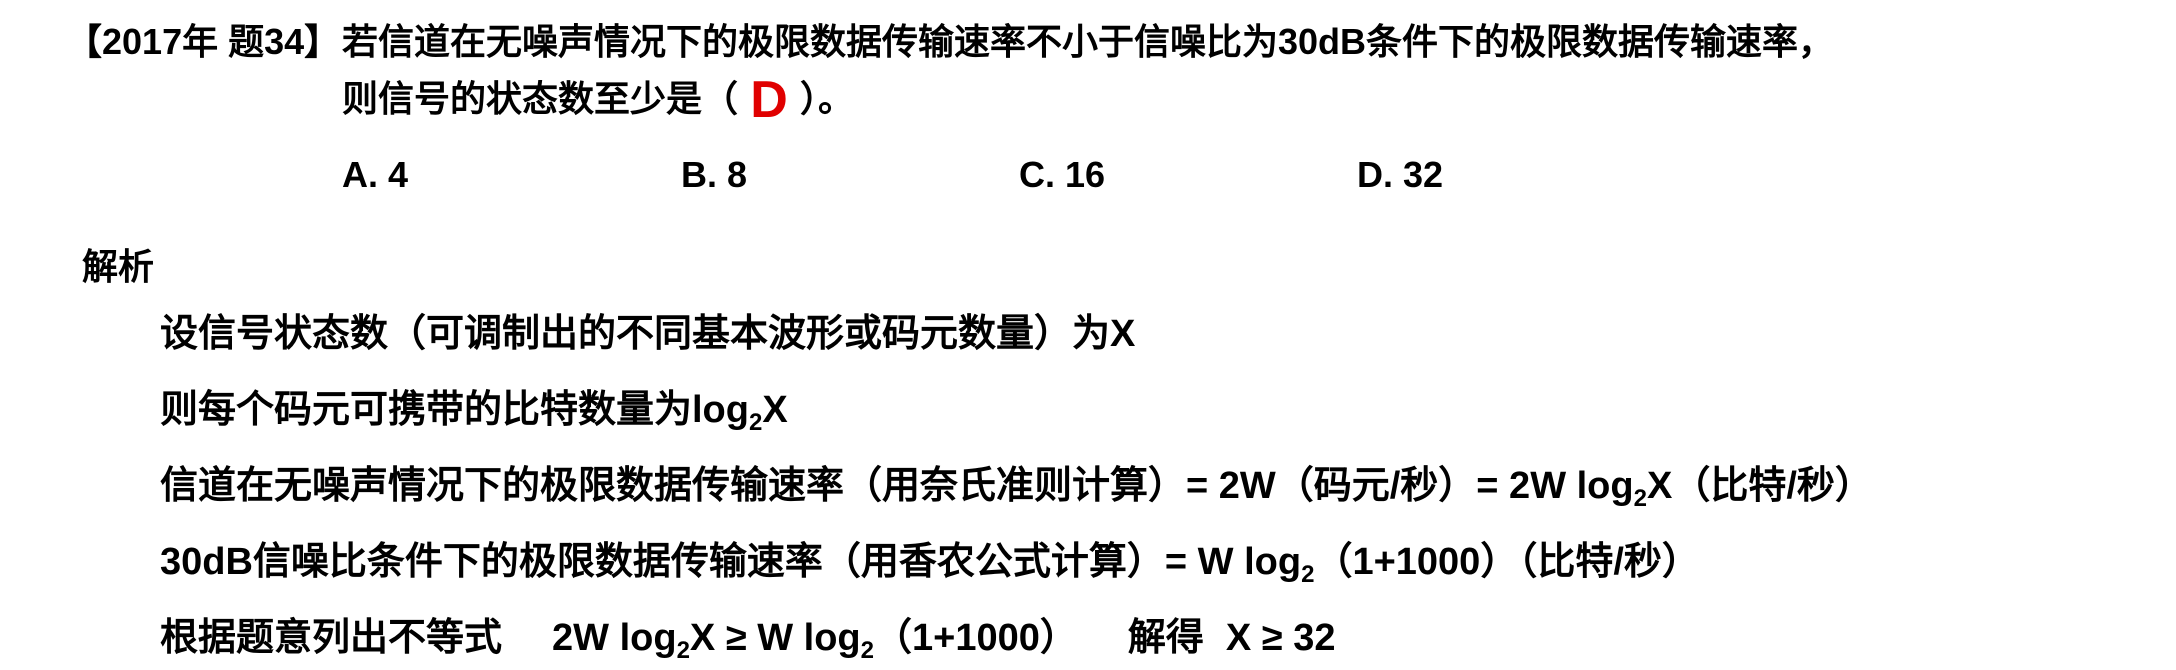 This screenshot has height=670, width=2176. Describe the element at coordinates (683, 650) in the screenshot. I see `inequality-subscript-1: 2` at that location.